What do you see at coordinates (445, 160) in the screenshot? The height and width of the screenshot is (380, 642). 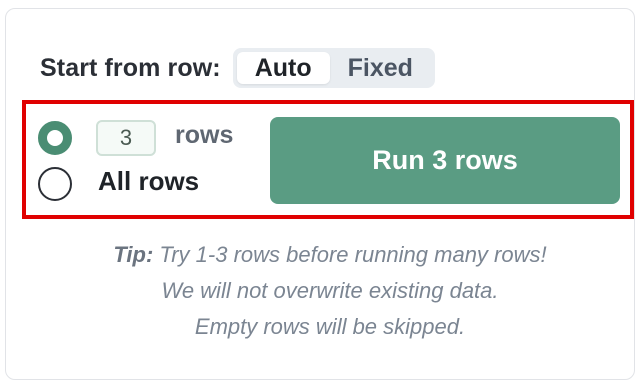 I see `run-rows-button: Run 3 rows` at bounding box center [445, 160].